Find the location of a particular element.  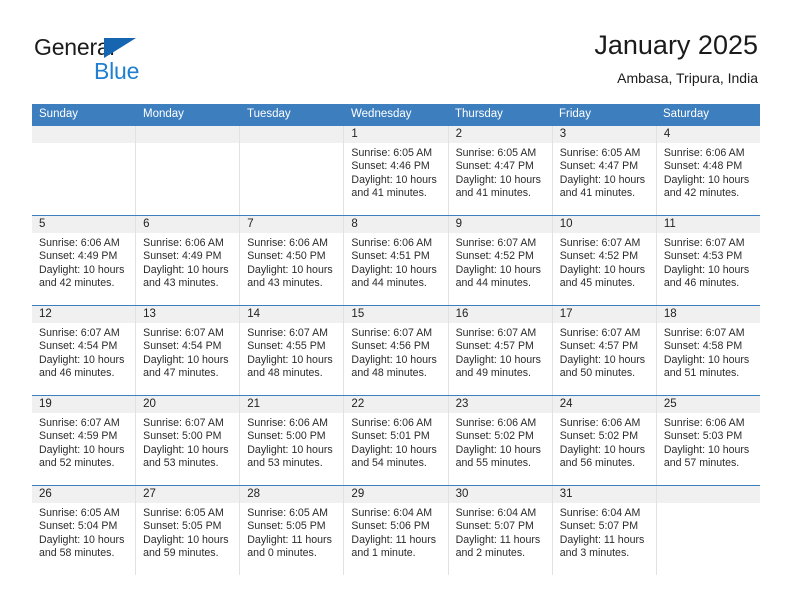

daylight-line-2: and 44 minutes. is located at coordinates (493, 283).